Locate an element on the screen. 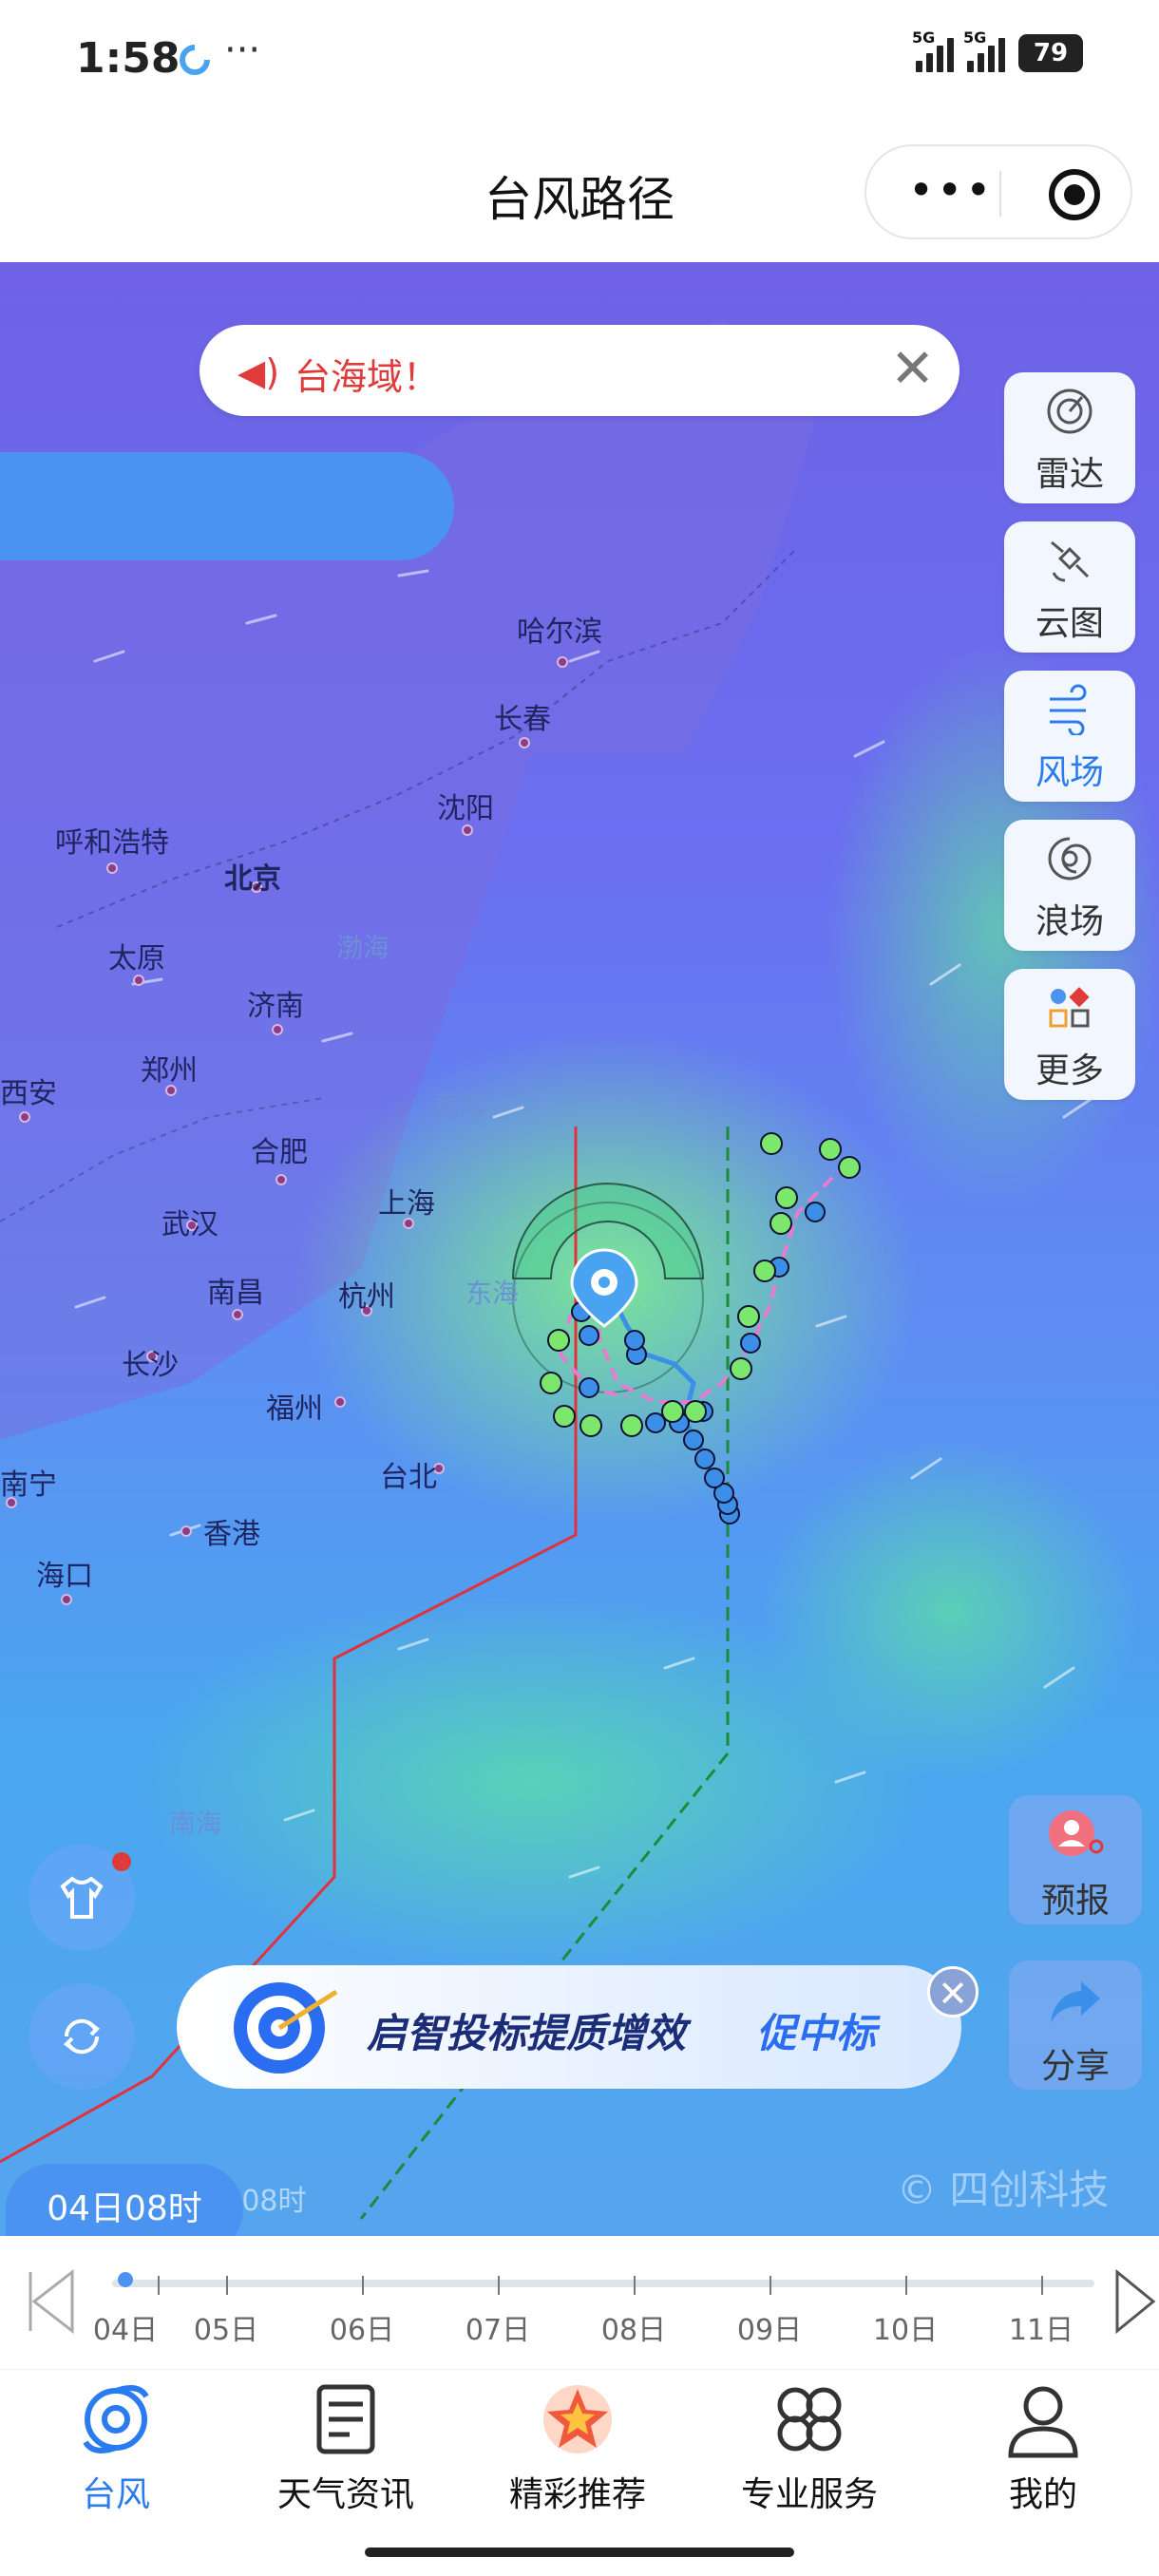 The image size is (1159, 2576). capsule-divider is located at coordinates (1000, 194).